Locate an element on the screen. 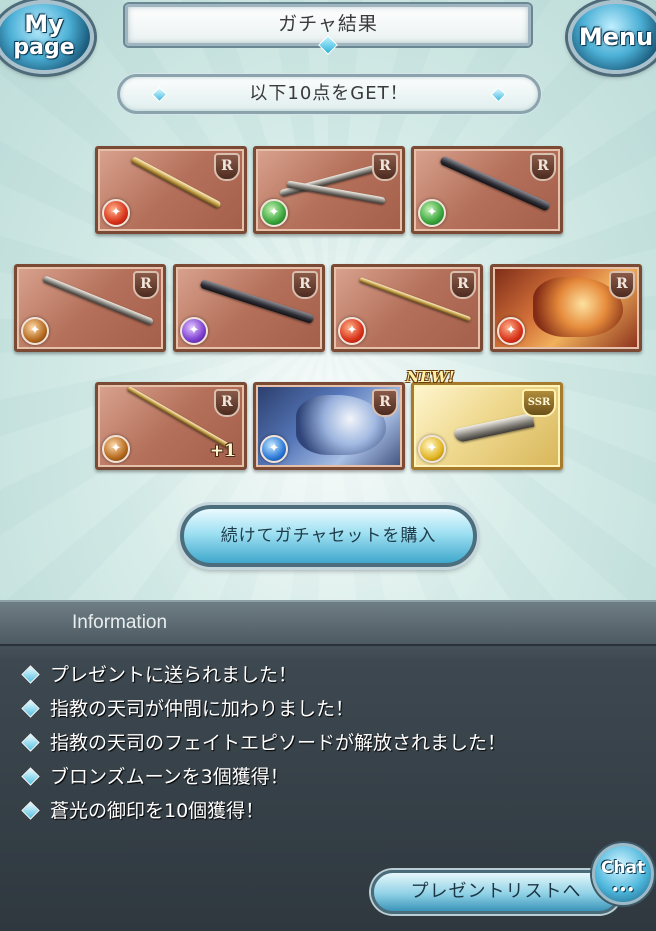 This screenshot has width=656, height=931. mypage-label-line2: page is located at coordinates (44, 47).